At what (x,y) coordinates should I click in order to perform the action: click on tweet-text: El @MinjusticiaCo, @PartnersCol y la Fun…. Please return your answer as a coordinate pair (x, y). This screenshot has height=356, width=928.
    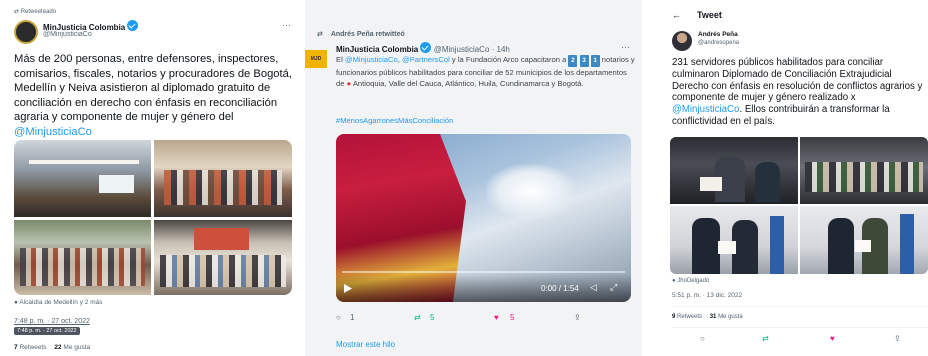
    Looking at the image, I should click on (486, 72).